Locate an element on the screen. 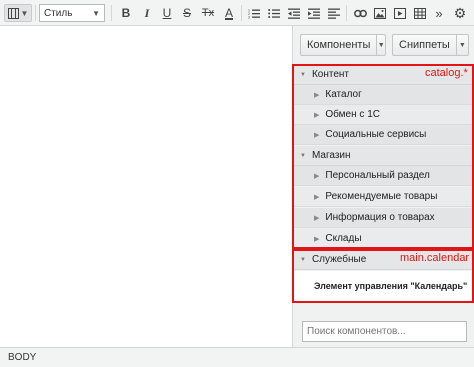  more-button: » is located at coordinates (439, 13).